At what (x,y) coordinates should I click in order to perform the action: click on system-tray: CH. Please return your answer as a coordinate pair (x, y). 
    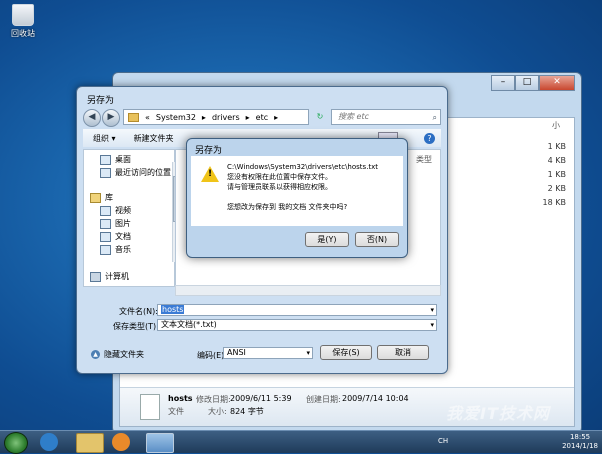
    Looking at the image, I should click on (443, 441).